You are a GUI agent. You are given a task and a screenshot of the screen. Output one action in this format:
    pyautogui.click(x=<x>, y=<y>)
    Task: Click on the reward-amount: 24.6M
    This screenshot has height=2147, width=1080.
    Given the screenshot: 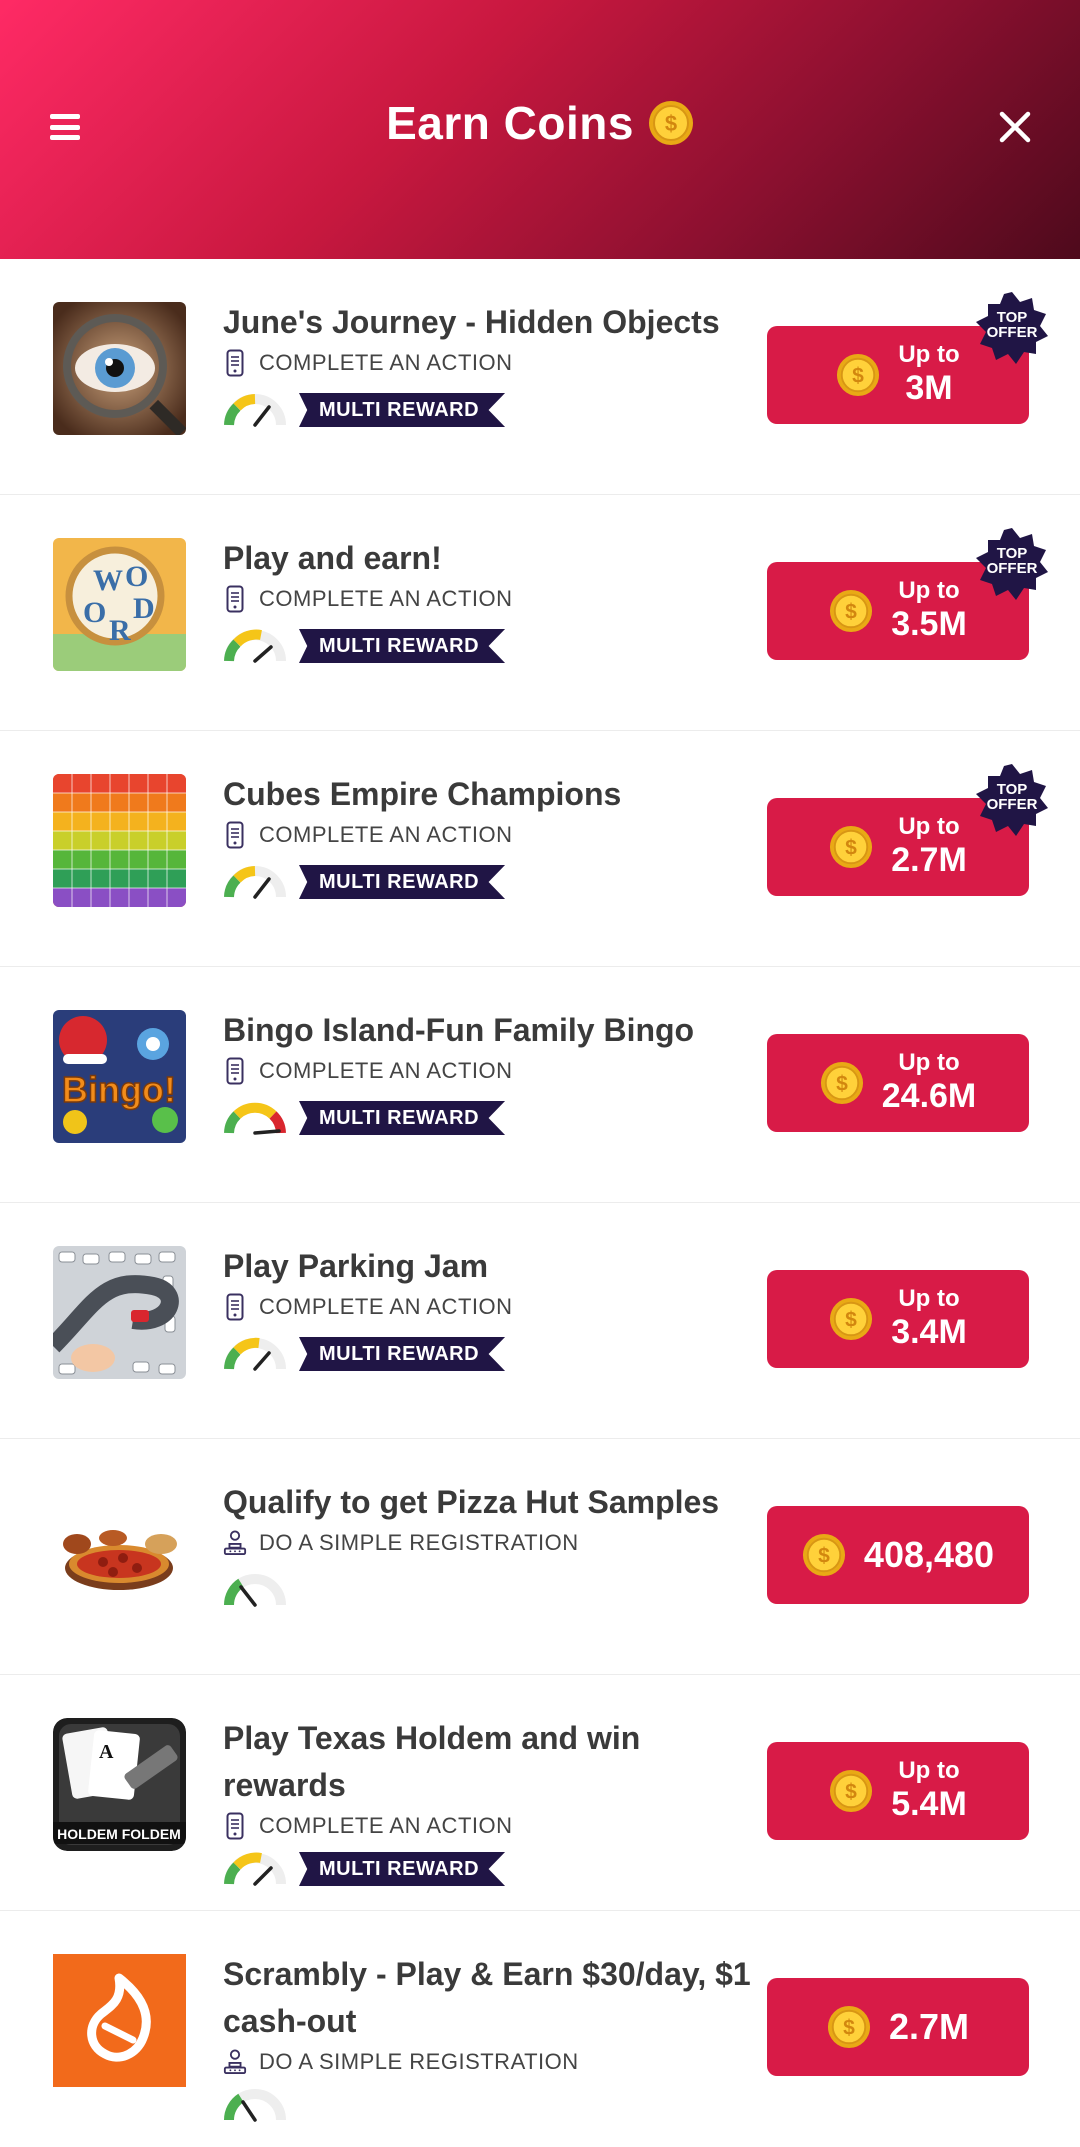 What is the action you would take?
    pyautogui.click(x=929, y=1096)
    